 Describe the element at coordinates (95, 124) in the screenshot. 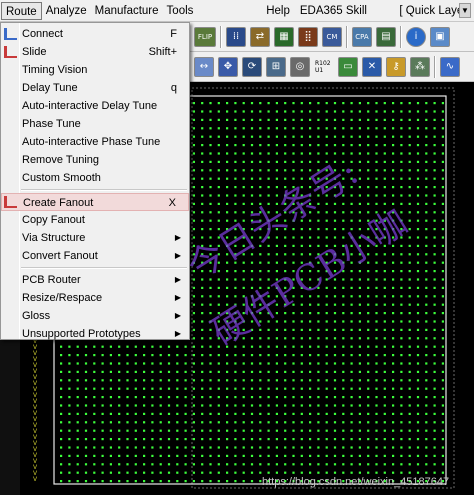

I see `menu-item-phase-tune: Phase Tune` at that location.